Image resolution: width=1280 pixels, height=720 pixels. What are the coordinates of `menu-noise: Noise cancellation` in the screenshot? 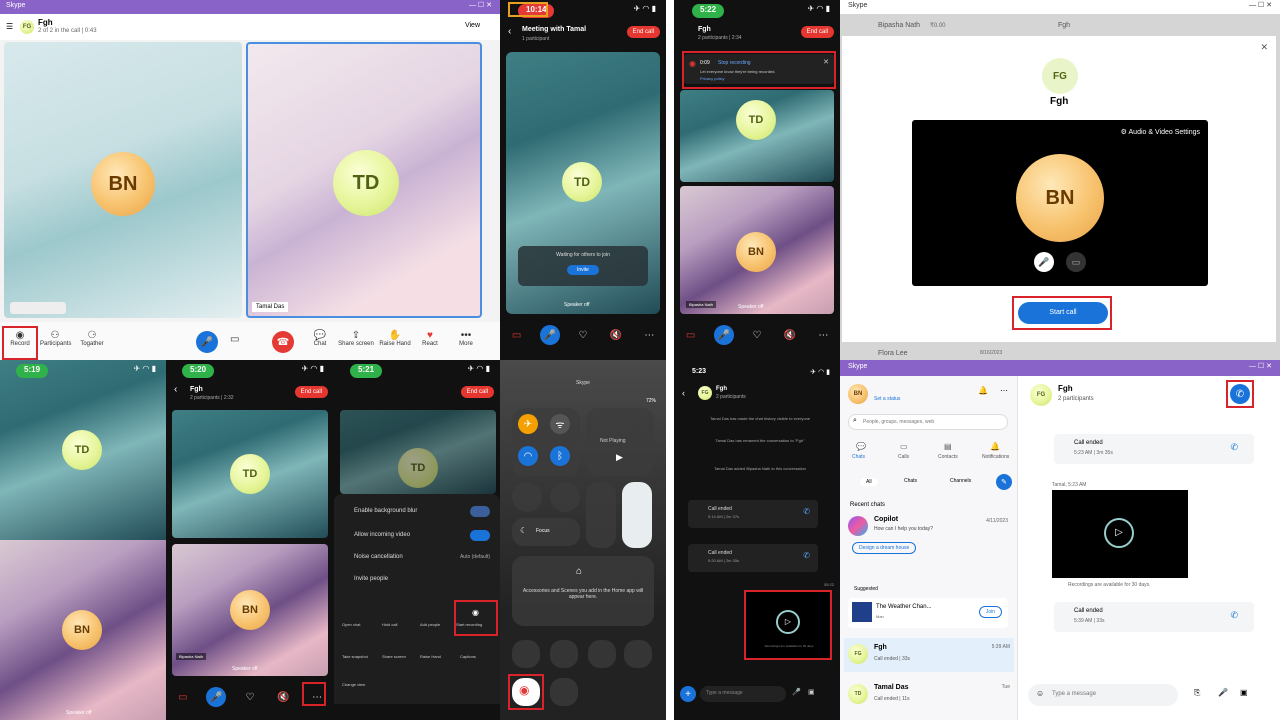 It's located at (378, 557).